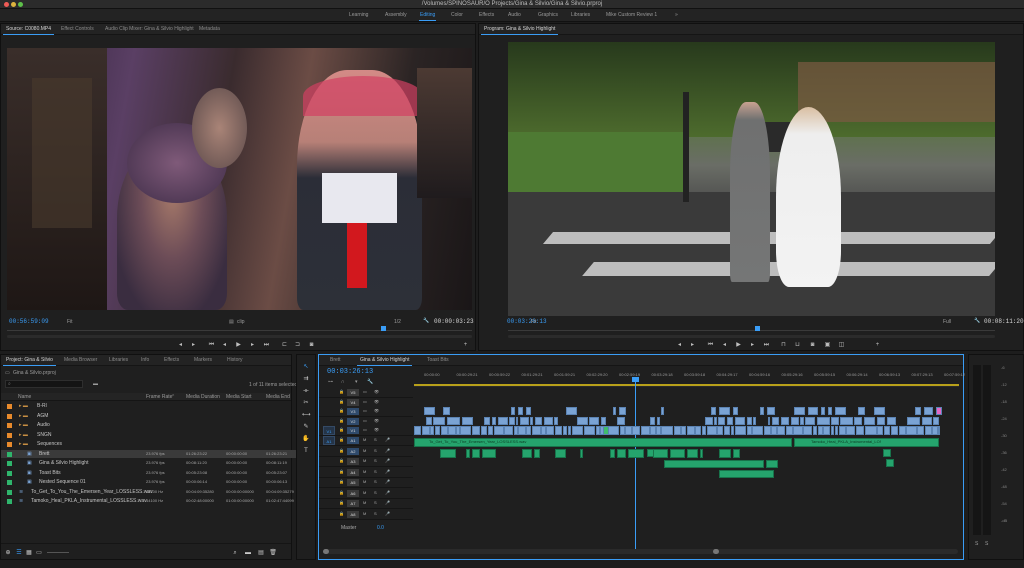  What do you see at coordinates (353, 493) in the screenshot?
I see `track-label: A6` at bounding box center [353, 493].